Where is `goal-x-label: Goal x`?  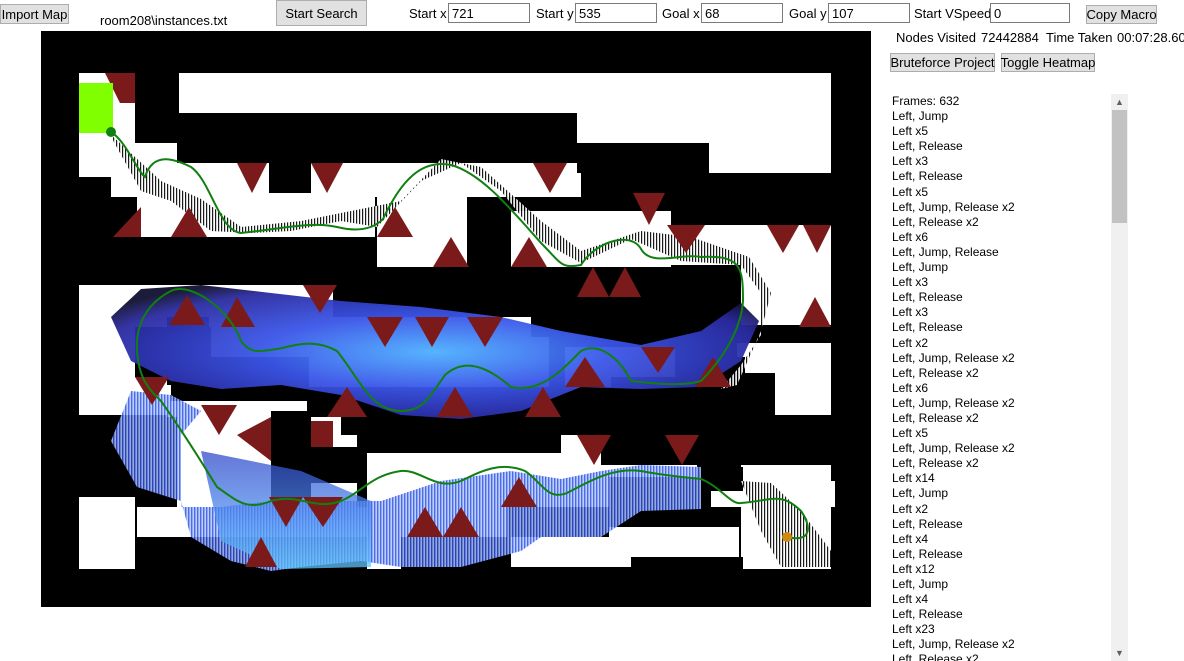
goal-x-label: Goal x is located at coordinates (681, 13).